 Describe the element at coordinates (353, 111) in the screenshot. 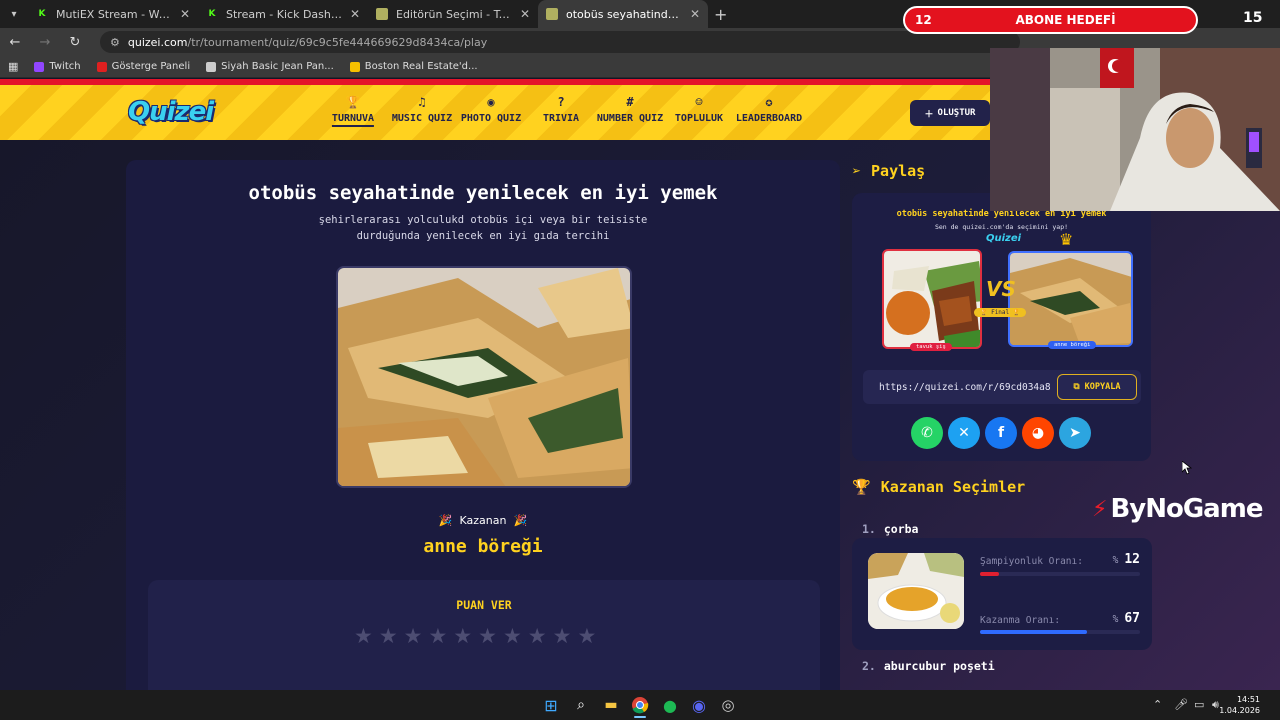

I see `nav-item-turnuva: 🏆 TURNUVA` at that location.